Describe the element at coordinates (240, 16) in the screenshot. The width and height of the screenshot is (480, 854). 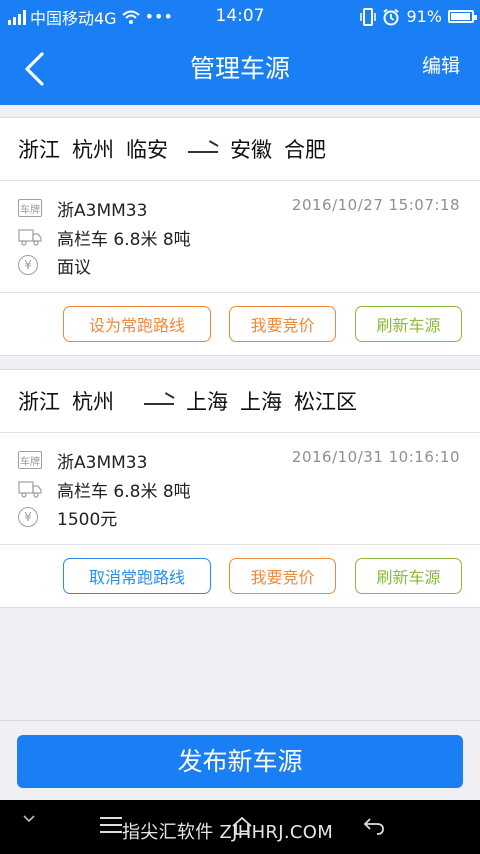
I see `status-bar: 中国移动4G ••• 14:07 91%` at that location.